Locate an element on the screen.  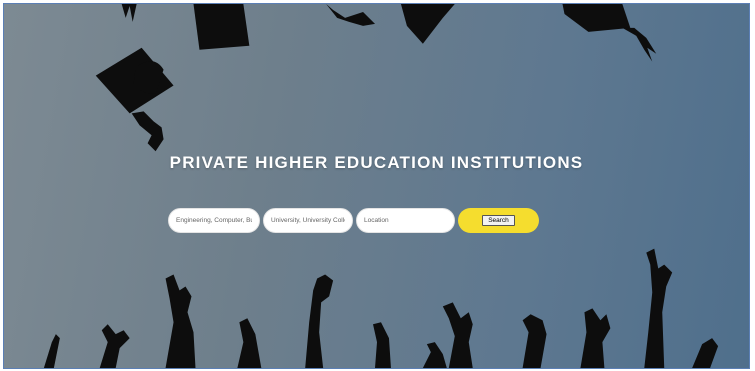
search-button: Search is located at coordinates (498, 220).